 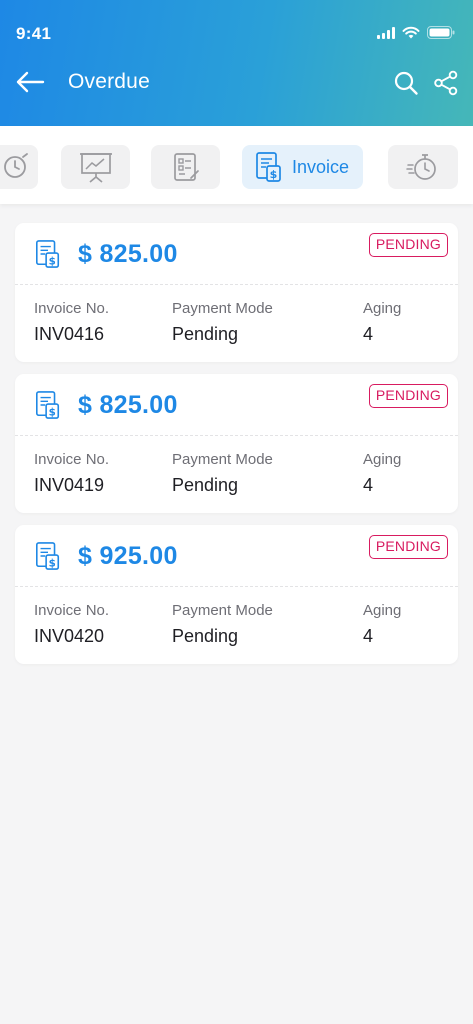 What do you see at coordinates (16, 165) in the screenshot?
I see `clock-icon` at bounding box center [16, 165].